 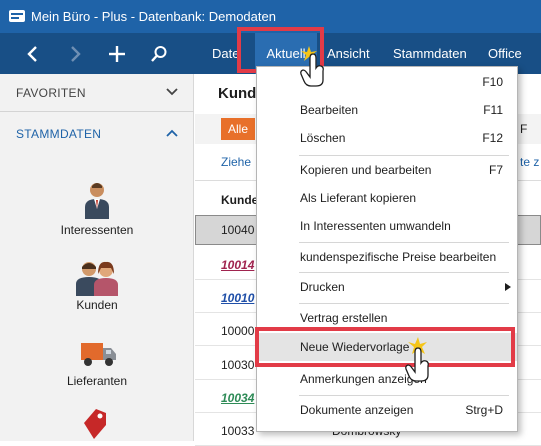 I want to click on row-id: 10010, so click(x=238, y=298).